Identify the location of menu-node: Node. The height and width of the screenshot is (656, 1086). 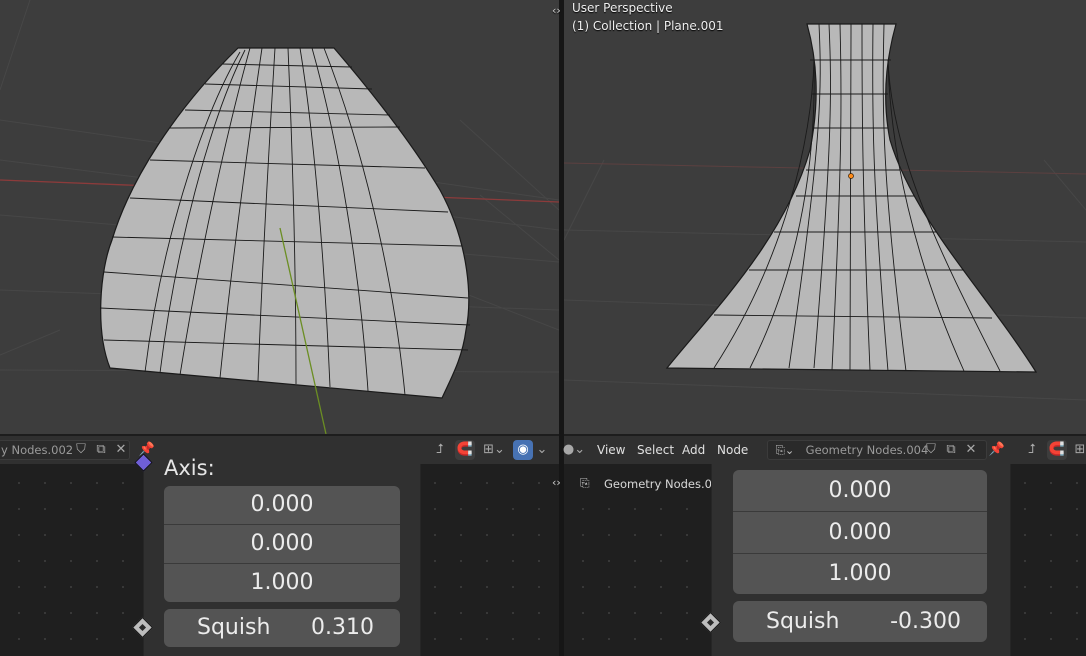
(732, 450).